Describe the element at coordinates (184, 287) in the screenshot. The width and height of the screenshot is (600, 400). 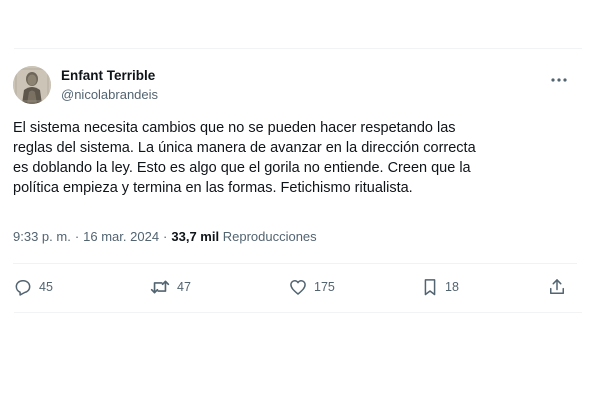
I see `repost-count: 47` at that location.